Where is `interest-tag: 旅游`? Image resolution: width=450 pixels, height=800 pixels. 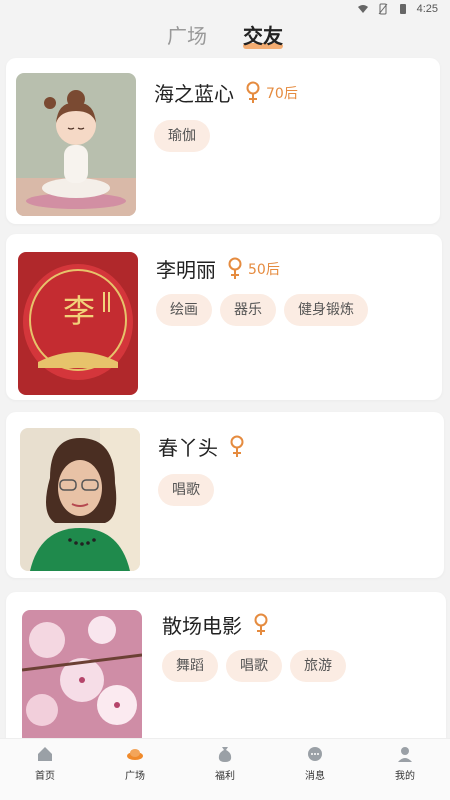
interest-tag: 旅游 is located at coordinates (318, 666).